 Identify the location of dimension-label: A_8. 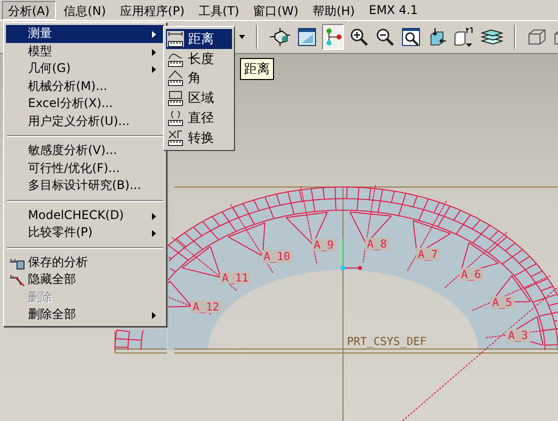
(377, 244).